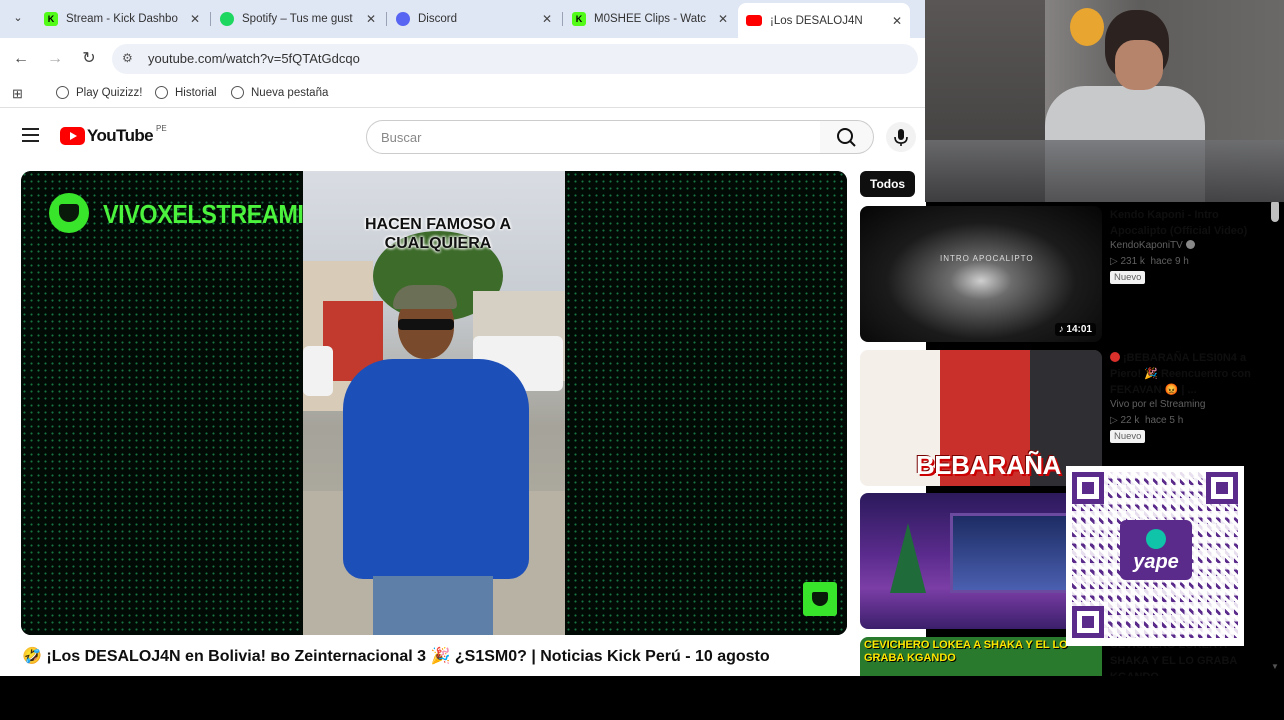 This screenshot has height=720, width=1284. I want to click on tab-search-icon: ⌄, so click(18, 18).